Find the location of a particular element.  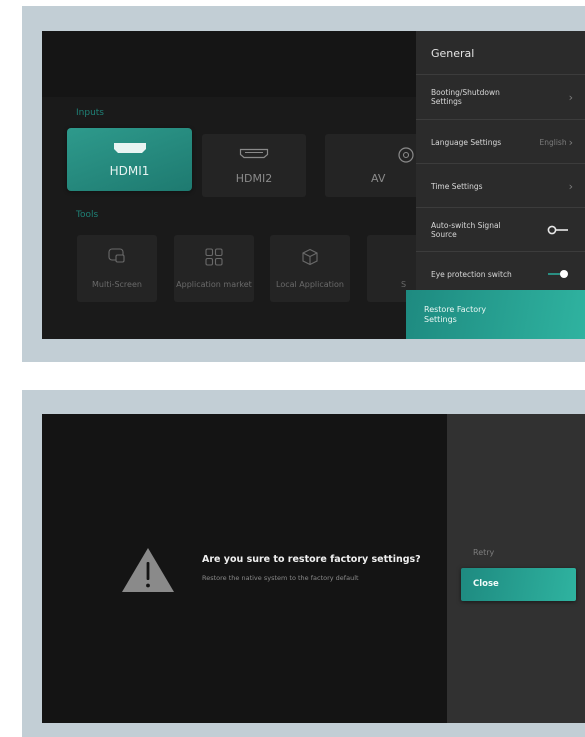

inputs-section-label: Inputs is located at coordinates (90, 113).